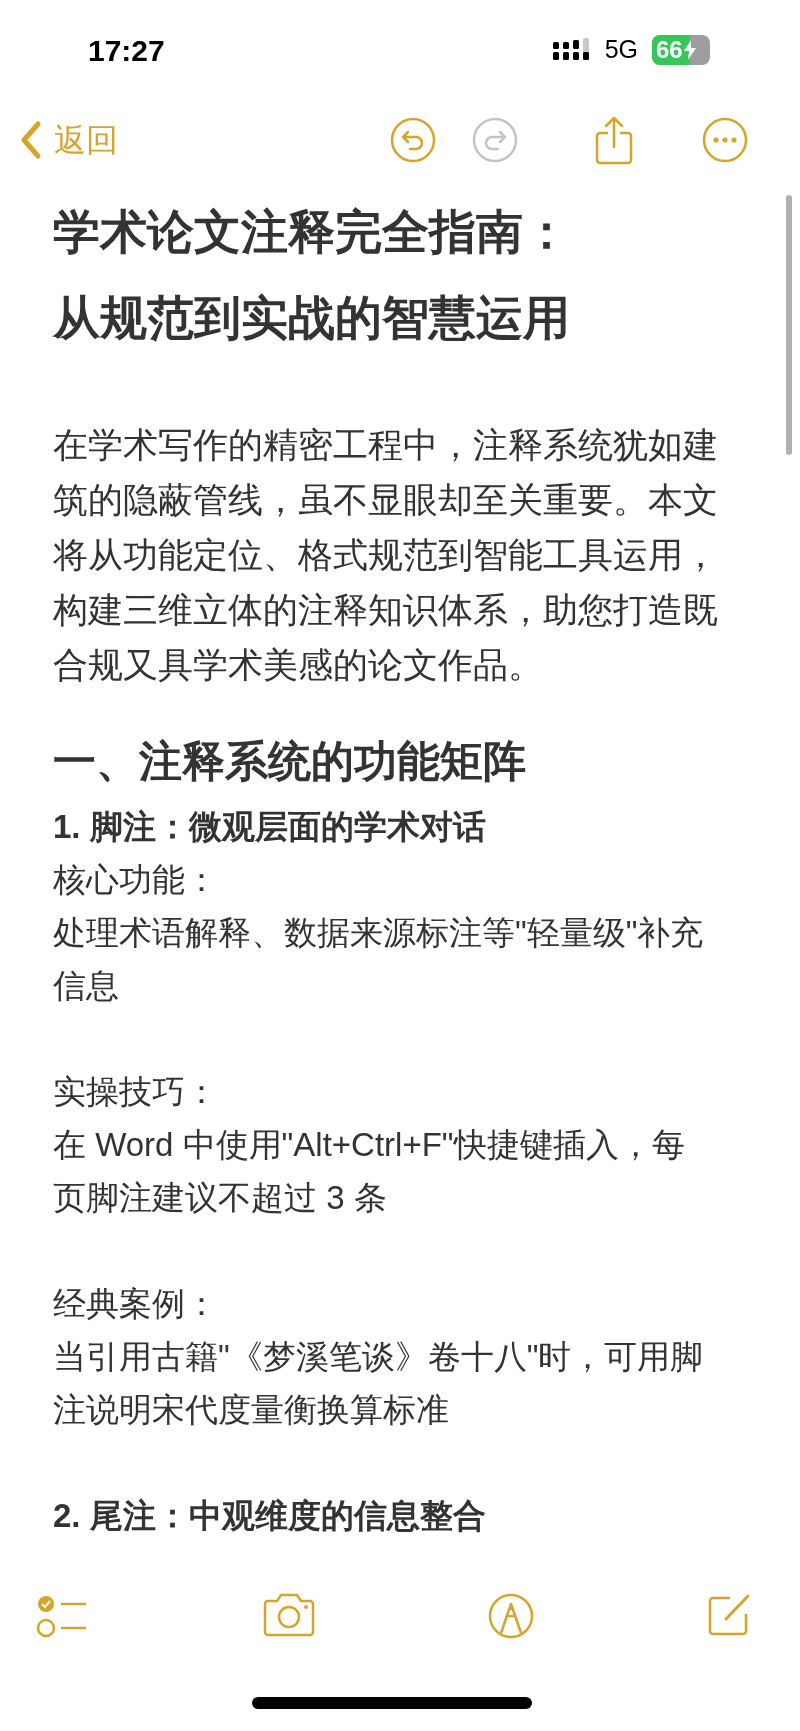 This screenshot has height=1731, width=800. I want to click on field-label: 实操技巧：, so click(136, 1092).